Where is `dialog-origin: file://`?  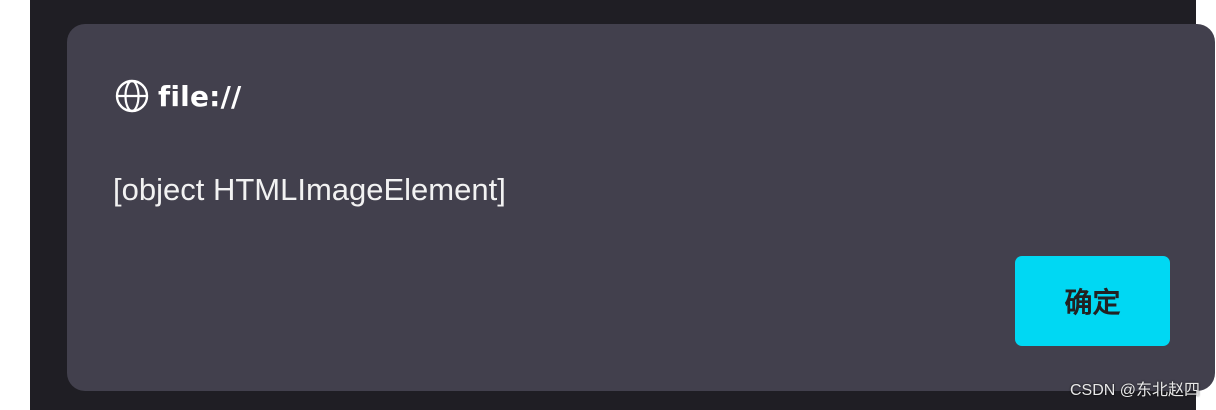 dialog-origin: file:// is located at coordinates (200, 96).